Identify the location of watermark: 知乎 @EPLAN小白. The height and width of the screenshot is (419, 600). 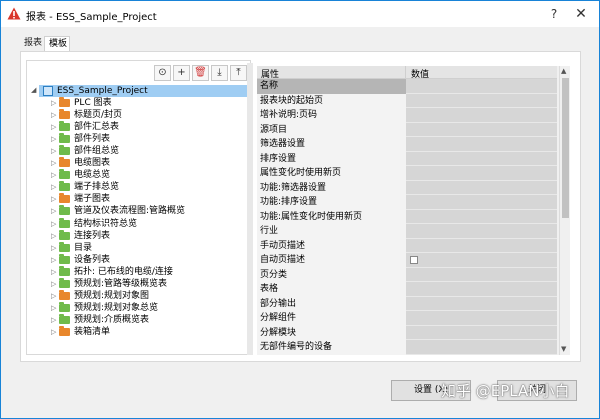
(505, 391).